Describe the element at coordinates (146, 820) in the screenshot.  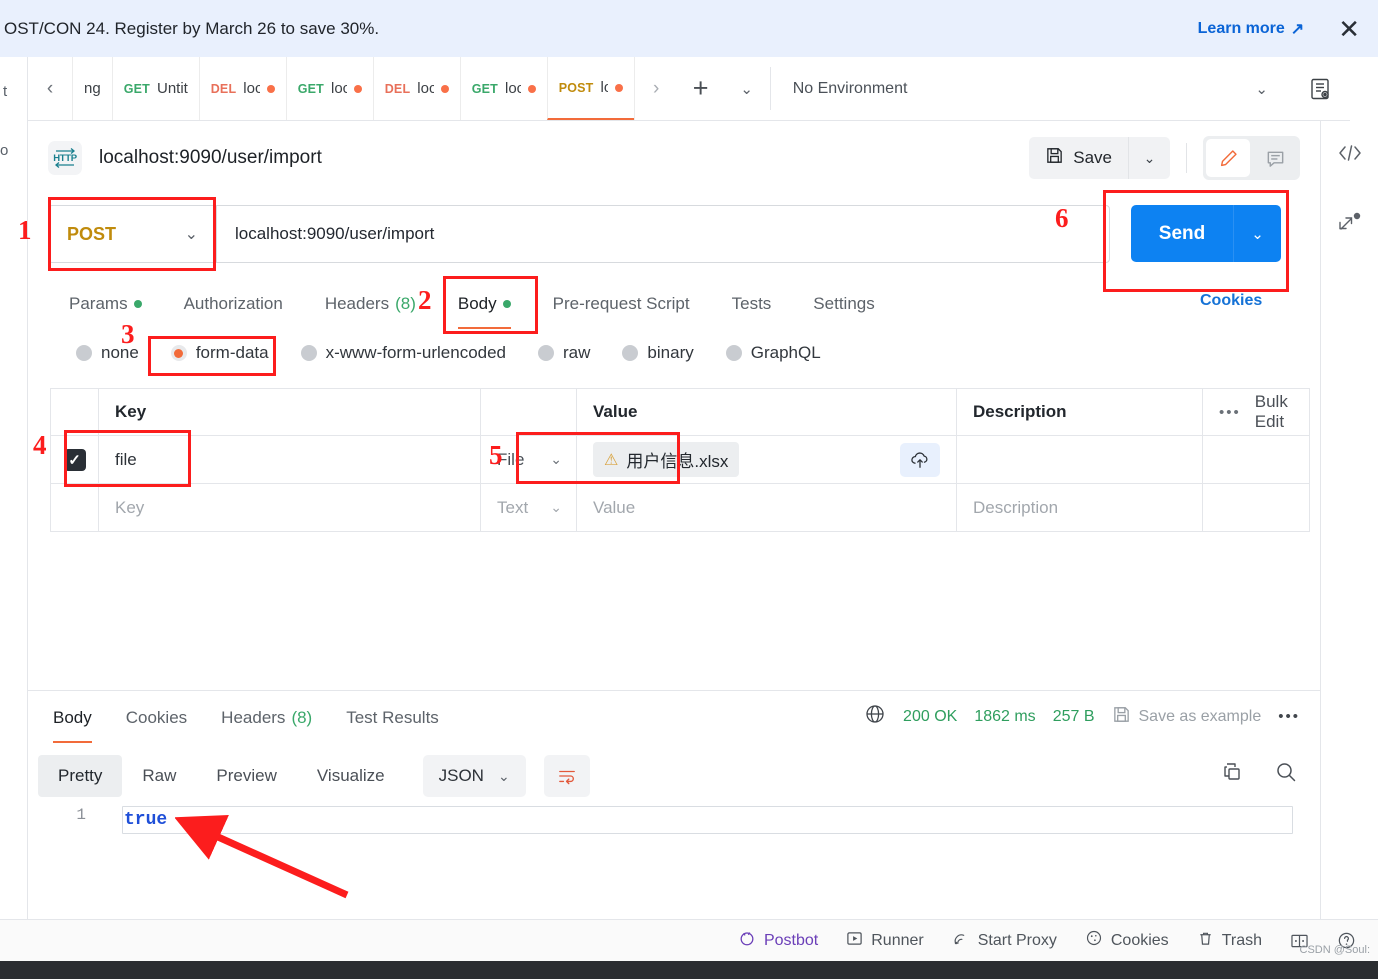
I see `response-body-text: true` at that location.